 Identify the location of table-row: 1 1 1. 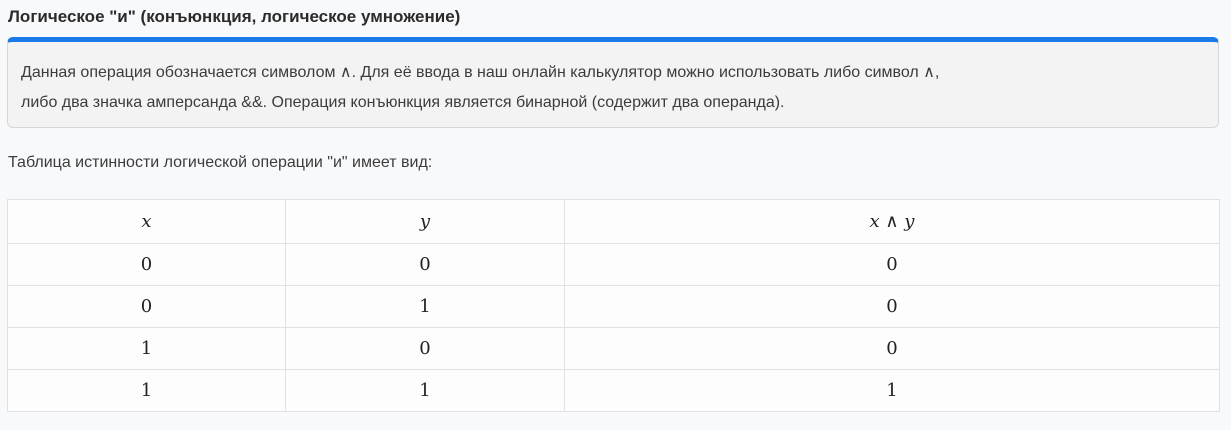
(613, 390).